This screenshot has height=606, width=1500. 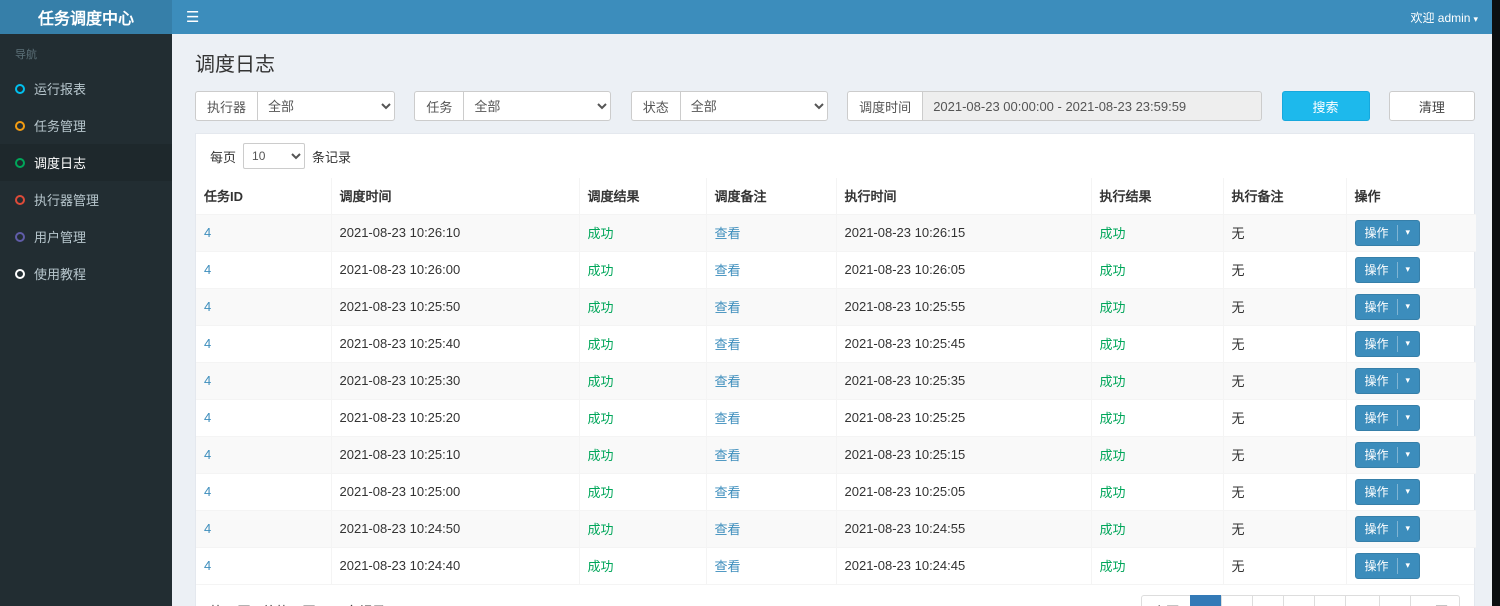 I want to click on page-button-1: 1, so click(x=1206, y=600).